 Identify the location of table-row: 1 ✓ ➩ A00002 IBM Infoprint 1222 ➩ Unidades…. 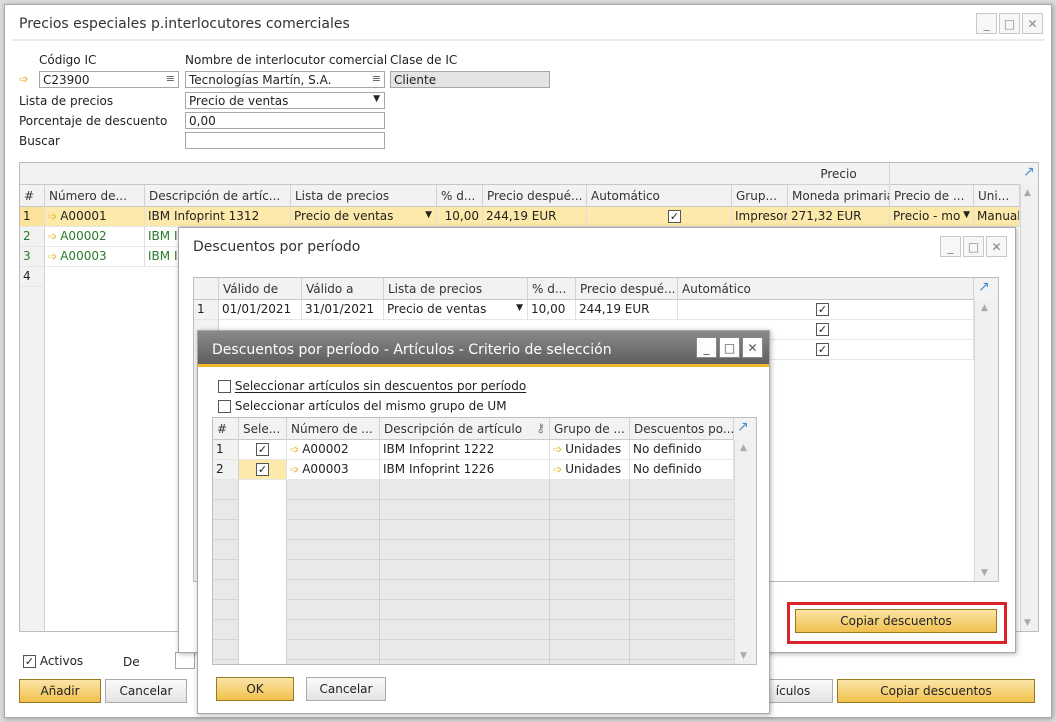
(473, 450).